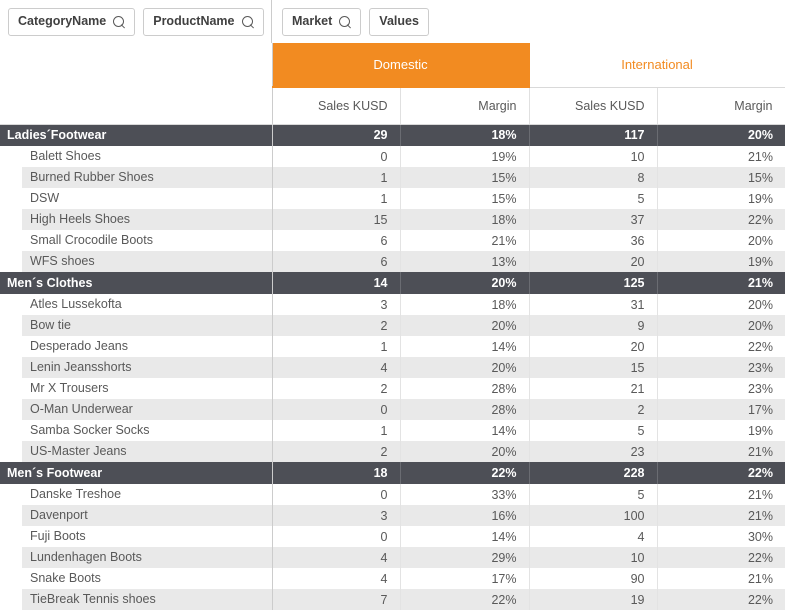 The height and width of the screenshot is (611, 785). What do you see at coordinates (593, 388) in the screenshot?
I see `row-value: 21` at bounding box center [593, 388].